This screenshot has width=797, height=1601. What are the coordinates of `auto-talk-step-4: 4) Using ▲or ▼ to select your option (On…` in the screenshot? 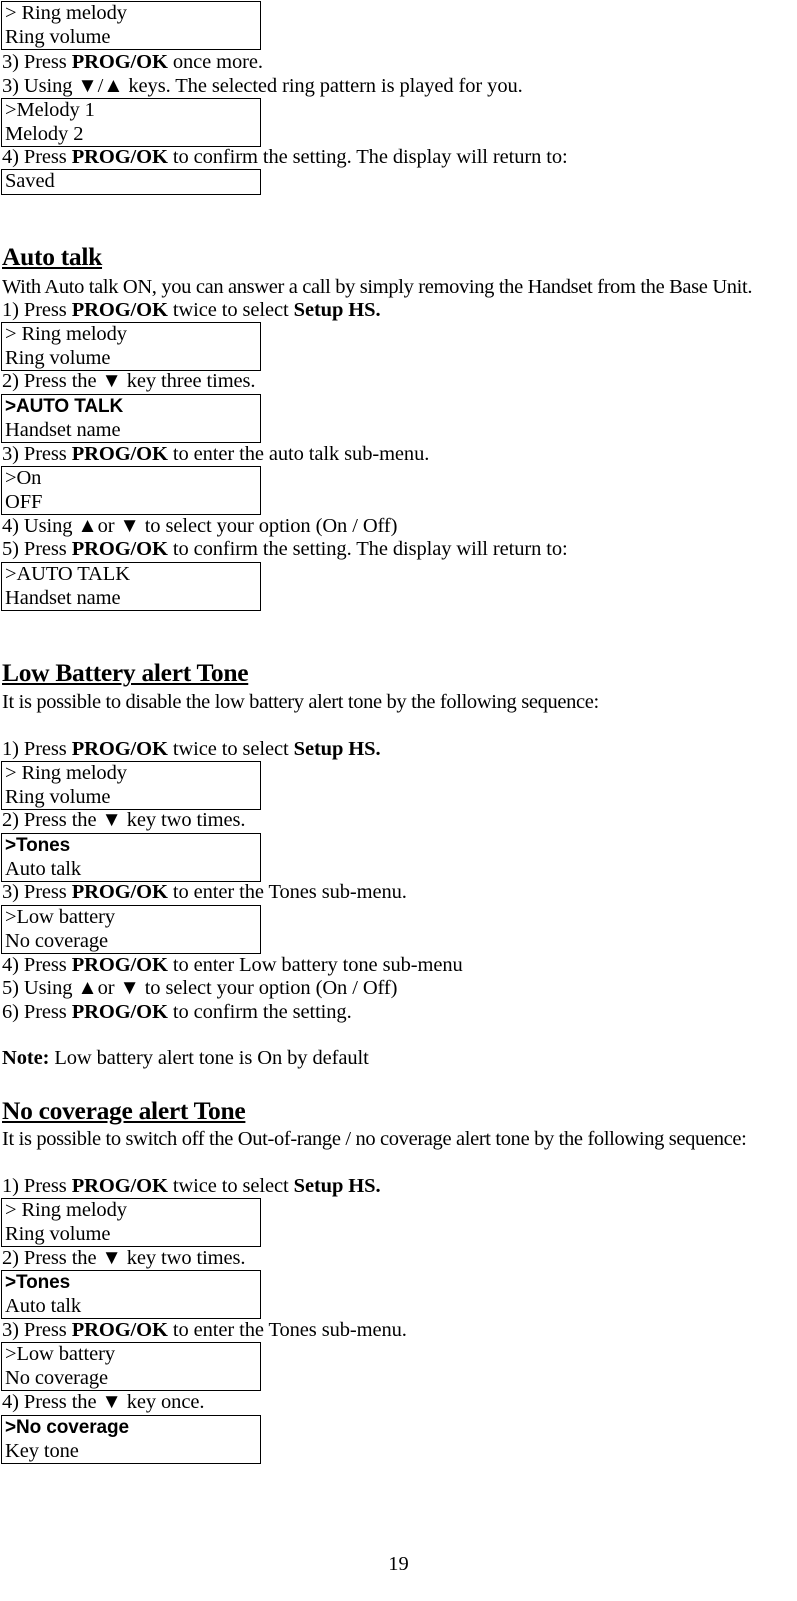 It's located at (200, 526).